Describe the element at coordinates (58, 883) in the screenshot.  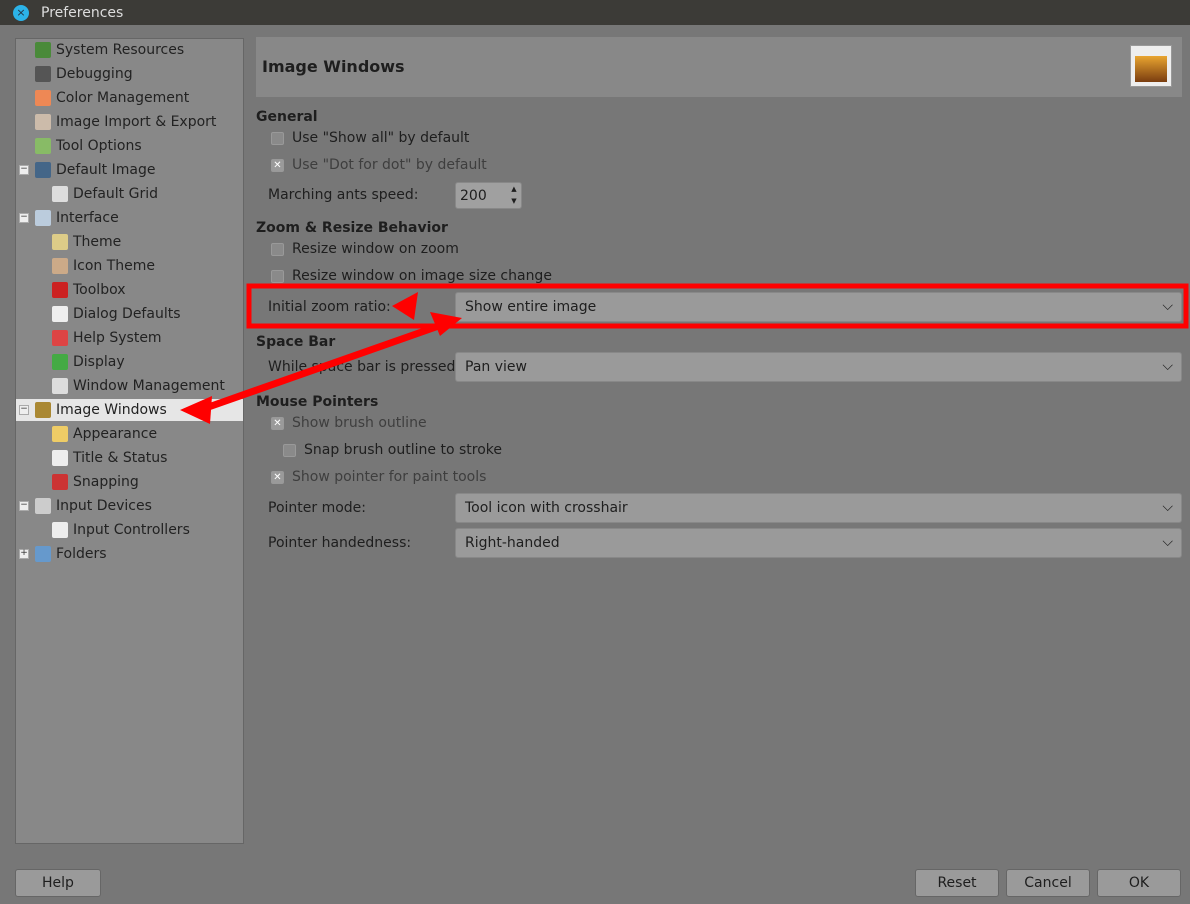
I see `help-button: Help` at that location.